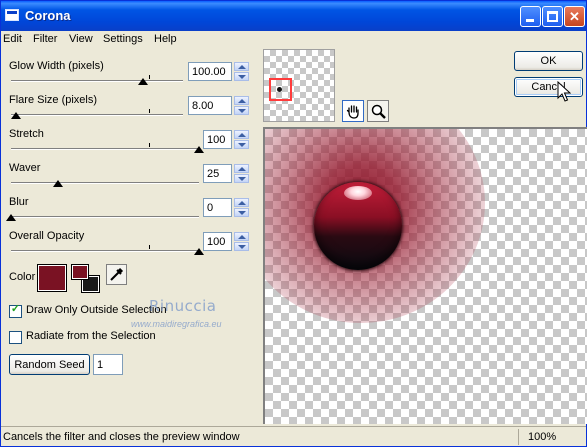  What do you see at coordinates (217, 173) in the screenshot?
I see `waver-input` at bounding box center [217, 173].